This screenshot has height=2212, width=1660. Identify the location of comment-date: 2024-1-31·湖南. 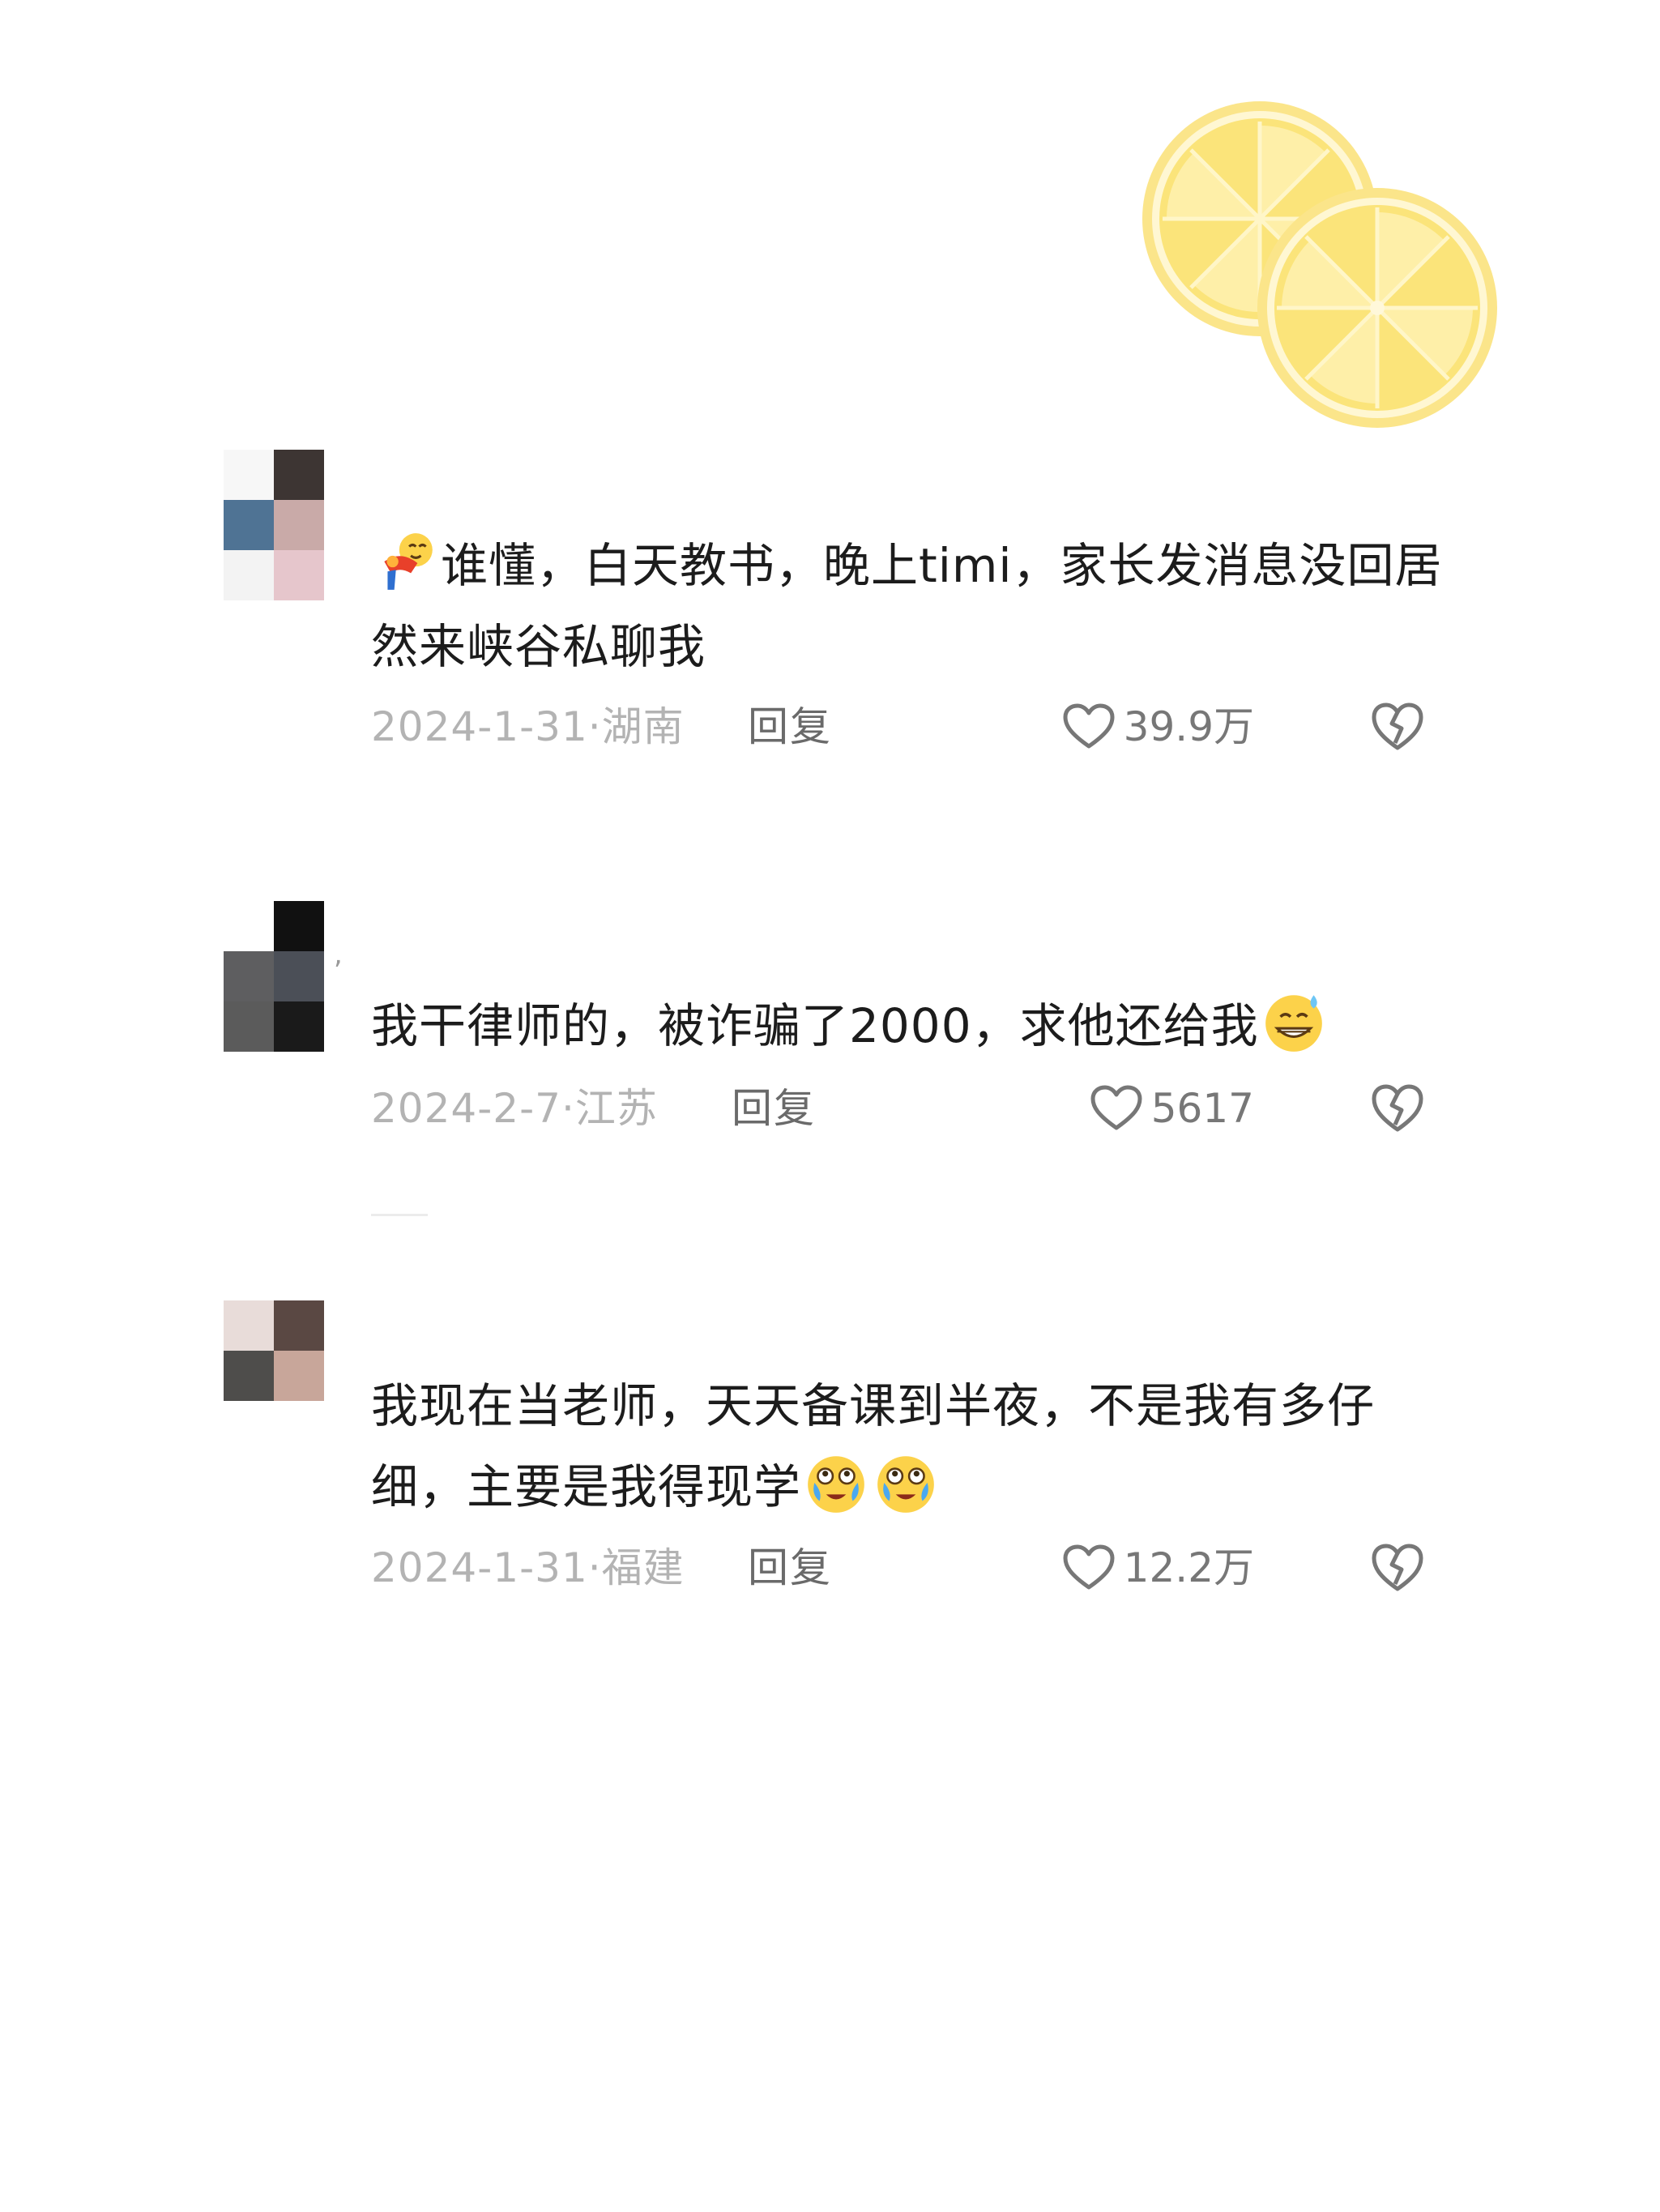
(528, 726).